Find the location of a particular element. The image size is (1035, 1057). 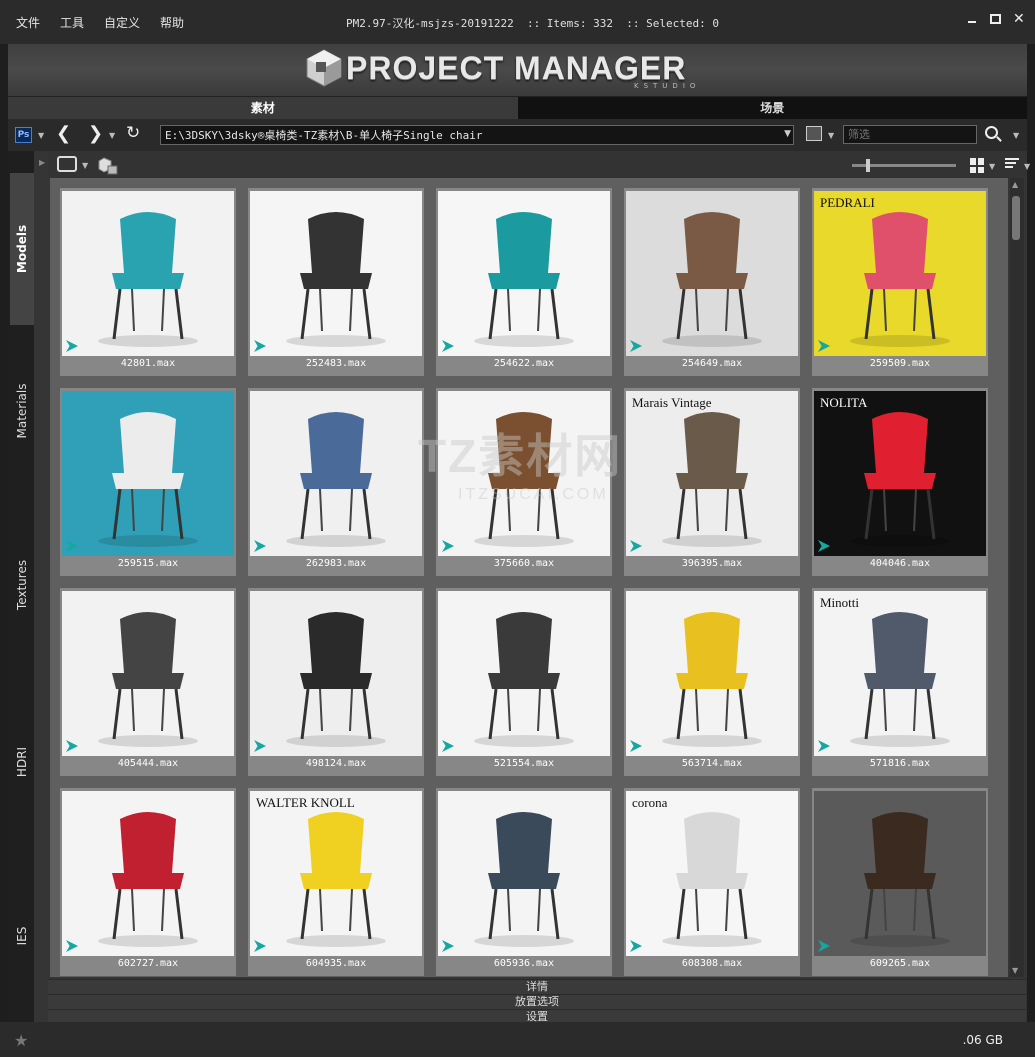

asset-tile: 259515.max is located at coordinates (148, 482).